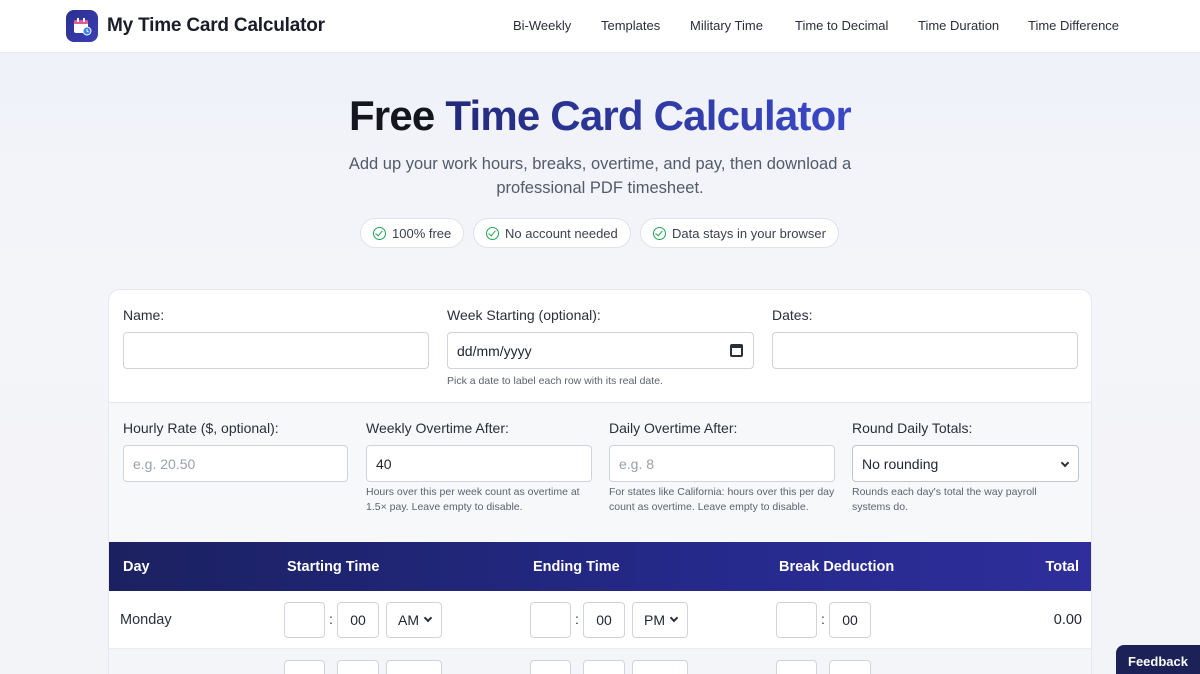  What do you see at coordinates (722, 463) in the screenshot?
I see `daily-overtime-input: e.g. 8` at bounding box center [722, 463].